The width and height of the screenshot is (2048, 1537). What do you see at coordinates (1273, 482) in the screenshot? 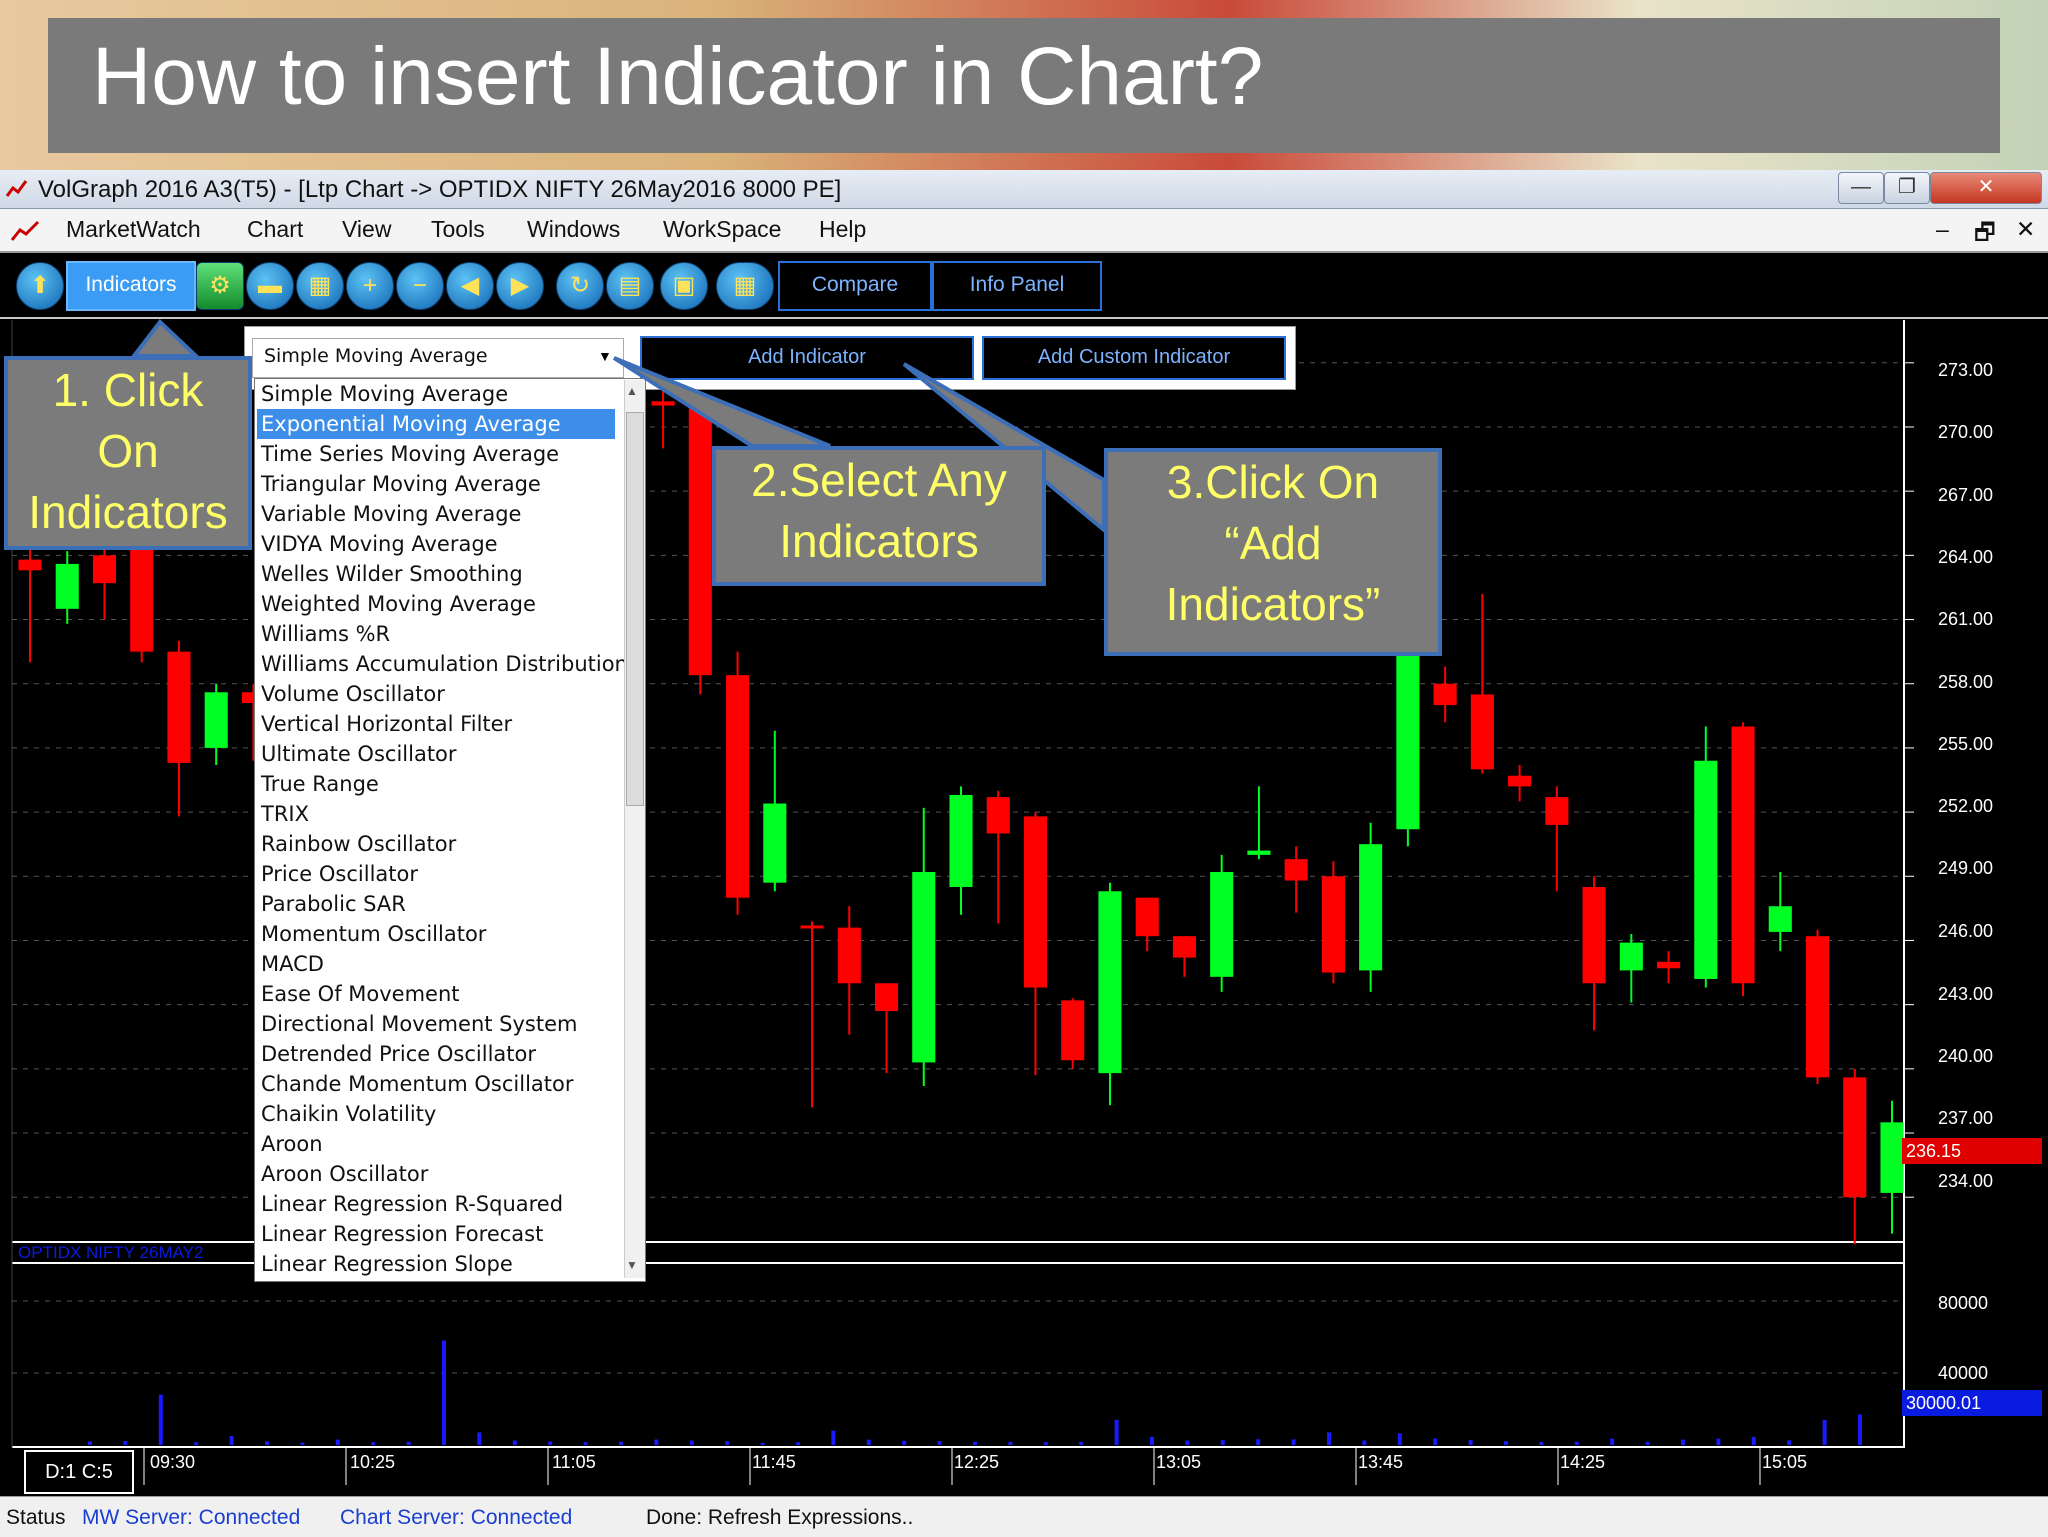
I see `callout-line: 3.Click On` at bounding box center [1273, 482].